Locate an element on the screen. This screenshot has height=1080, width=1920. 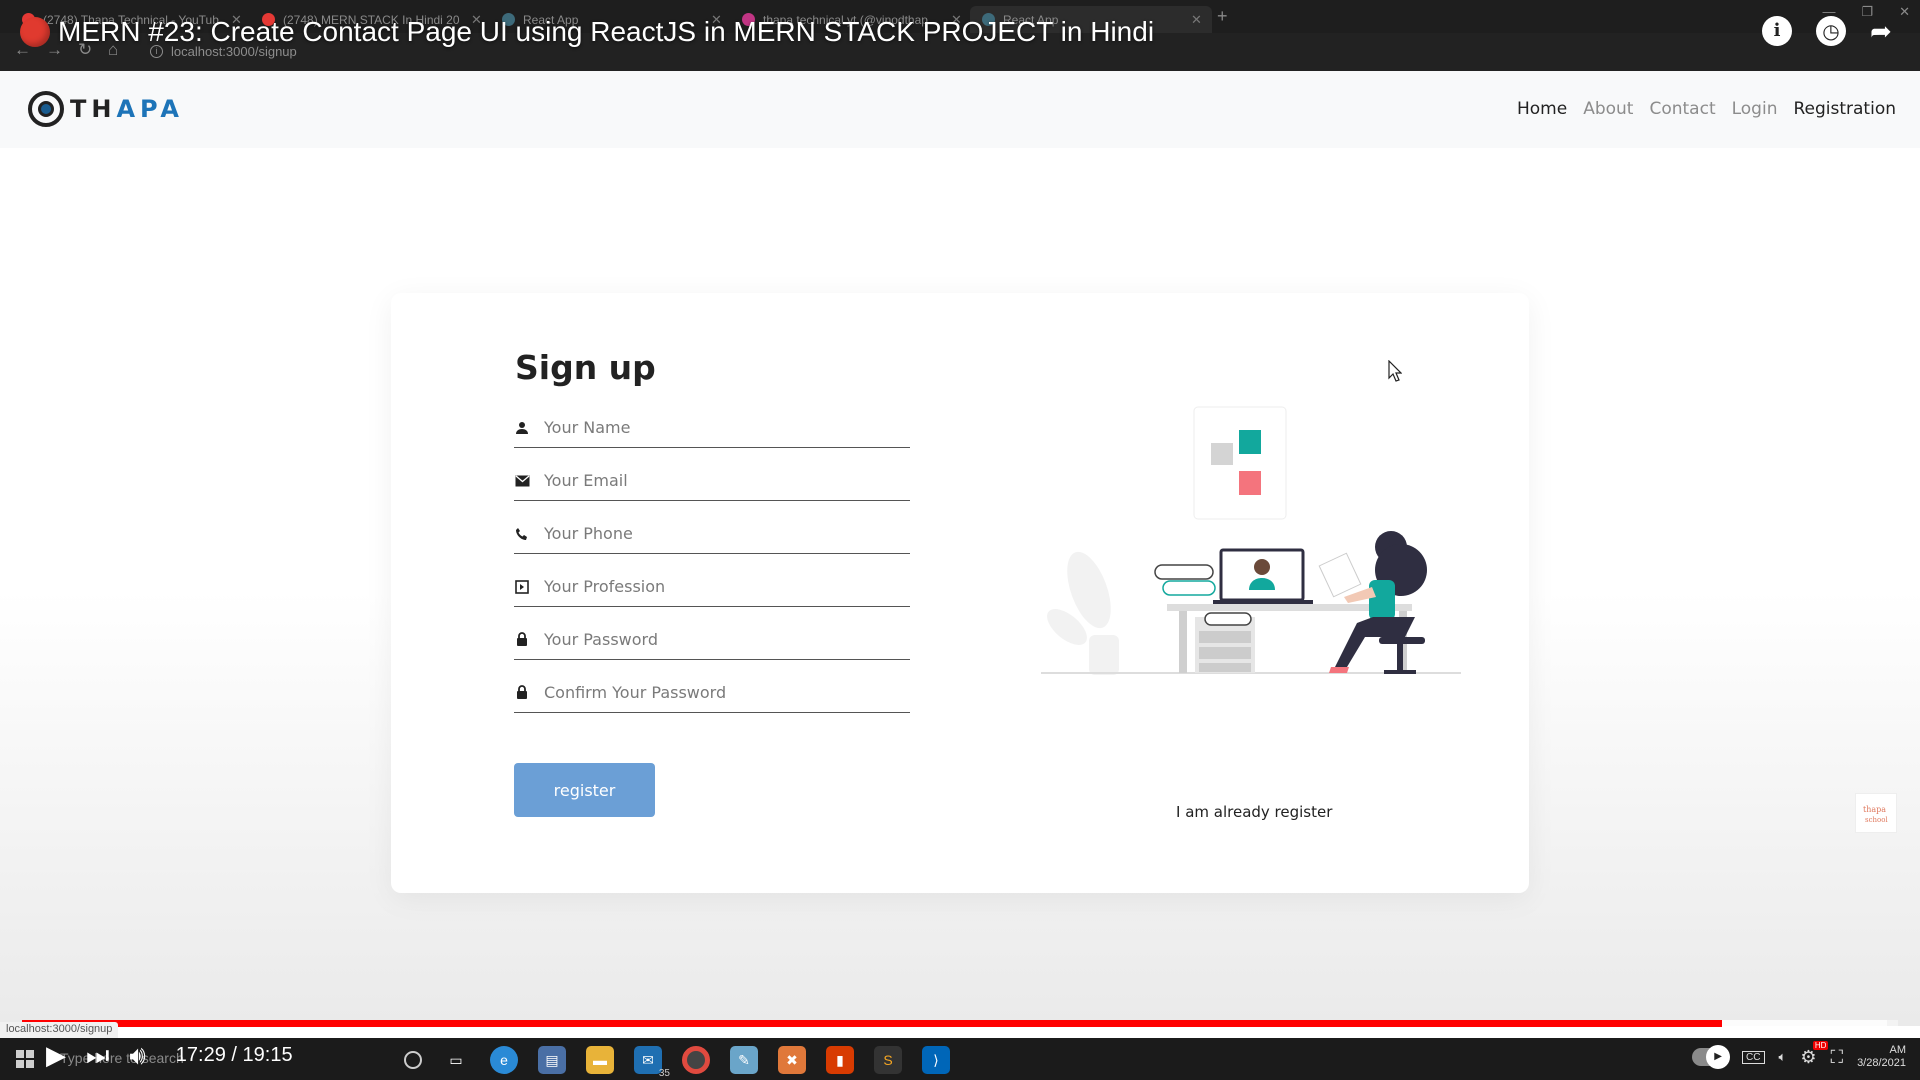
hd-badge: HD is located at coordinates (1820, 1045).